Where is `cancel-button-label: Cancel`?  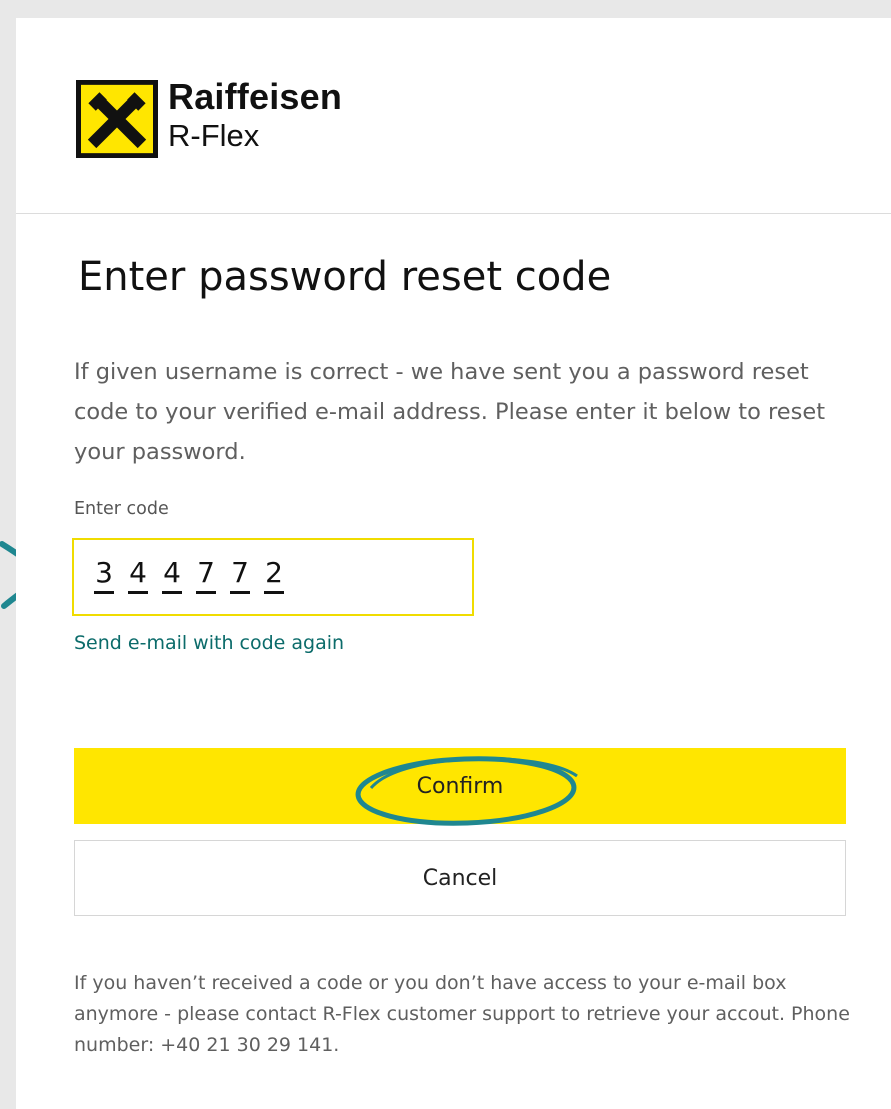 cancel-button-label: Cancel is located at coordinates (460, 878).